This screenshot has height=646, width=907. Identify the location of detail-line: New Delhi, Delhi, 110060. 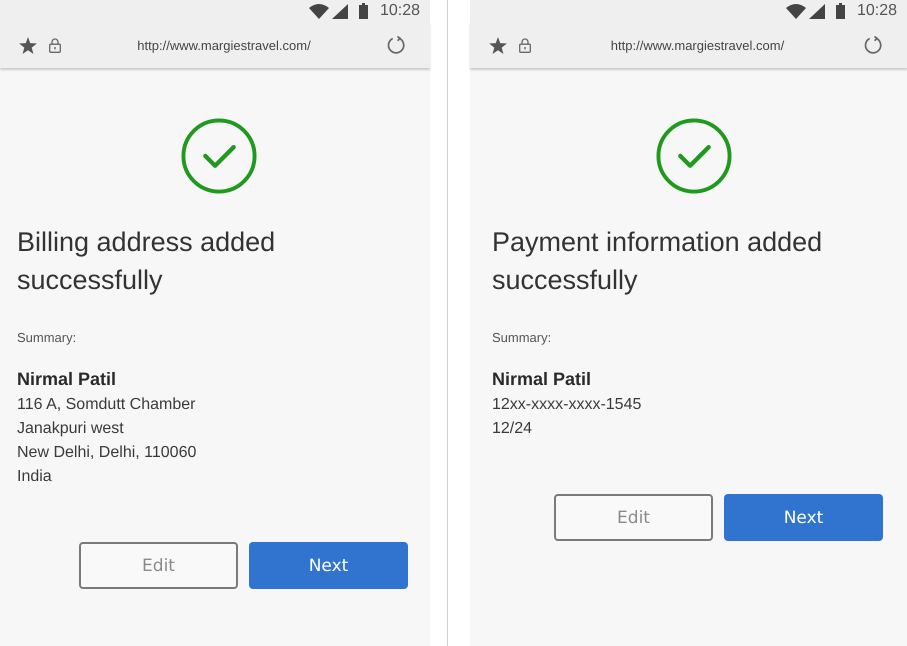
(107, 453).